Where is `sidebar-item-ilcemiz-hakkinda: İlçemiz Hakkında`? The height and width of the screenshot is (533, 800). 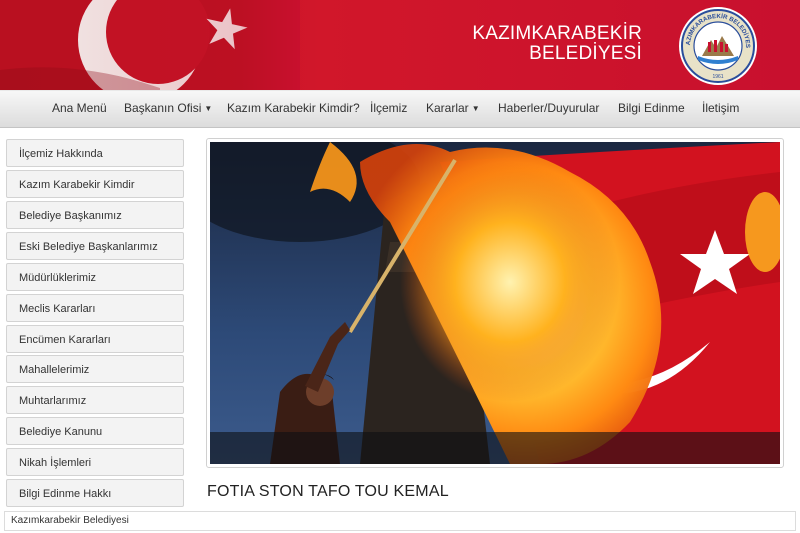 sidebar-item-ilcemiz-hakkinda: İlçemiz Hakkında is located at coordinates (95, 153).